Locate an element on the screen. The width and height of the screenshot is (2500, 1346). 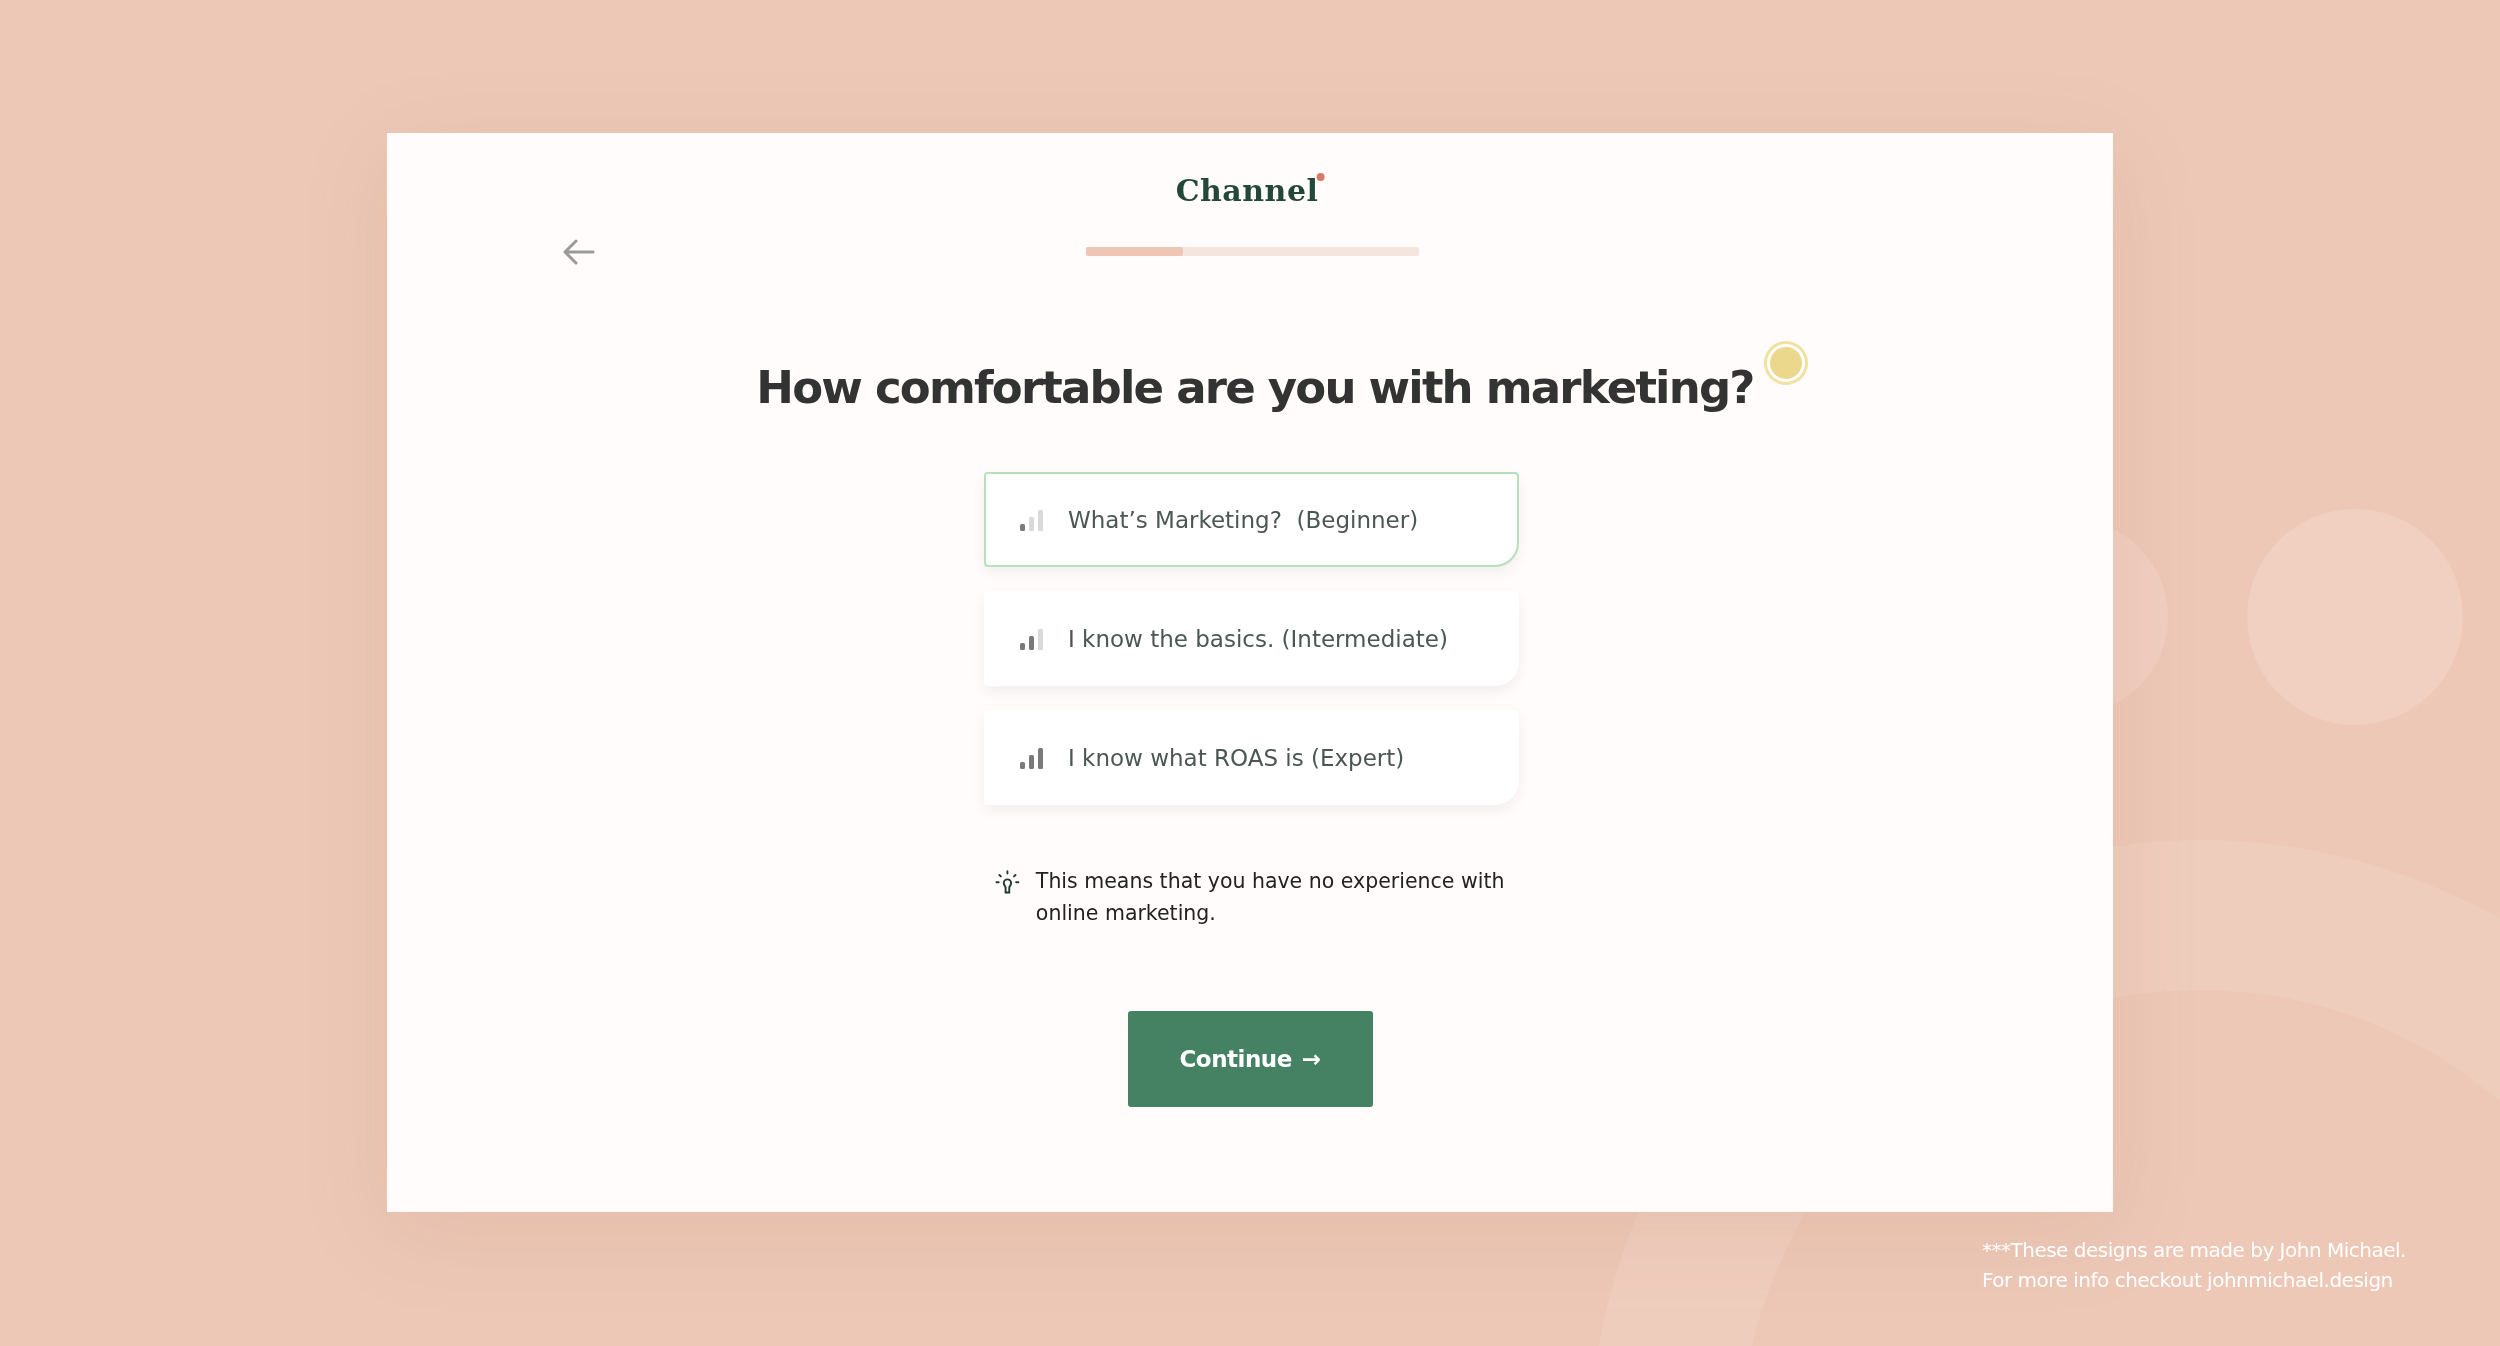
hint-text: This means that you have no experience with online marketing. is located at coordinates (1270, 897).